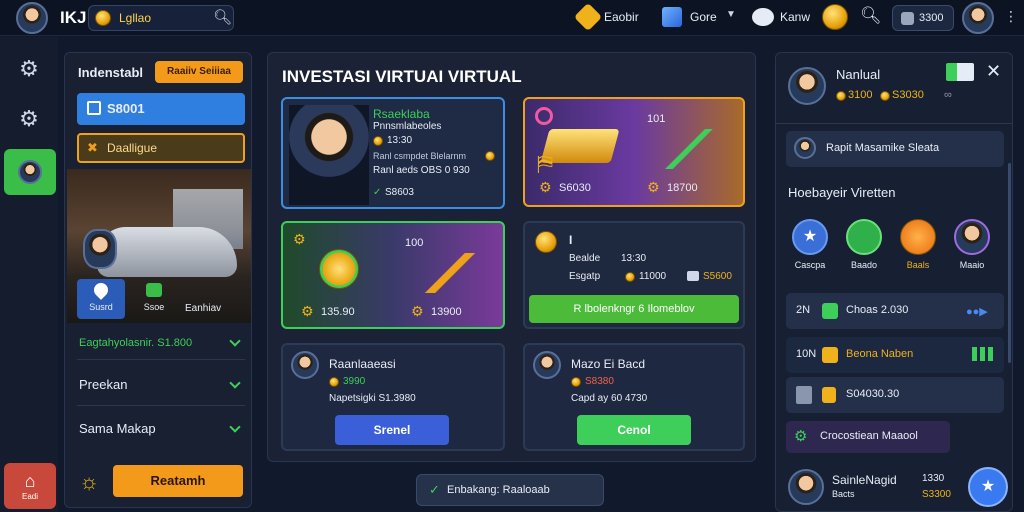  What do you see at coordinates (731, 14) in the screenshot?
I see `chevron-down-icon: ▼` at bounding box center [731, 14].